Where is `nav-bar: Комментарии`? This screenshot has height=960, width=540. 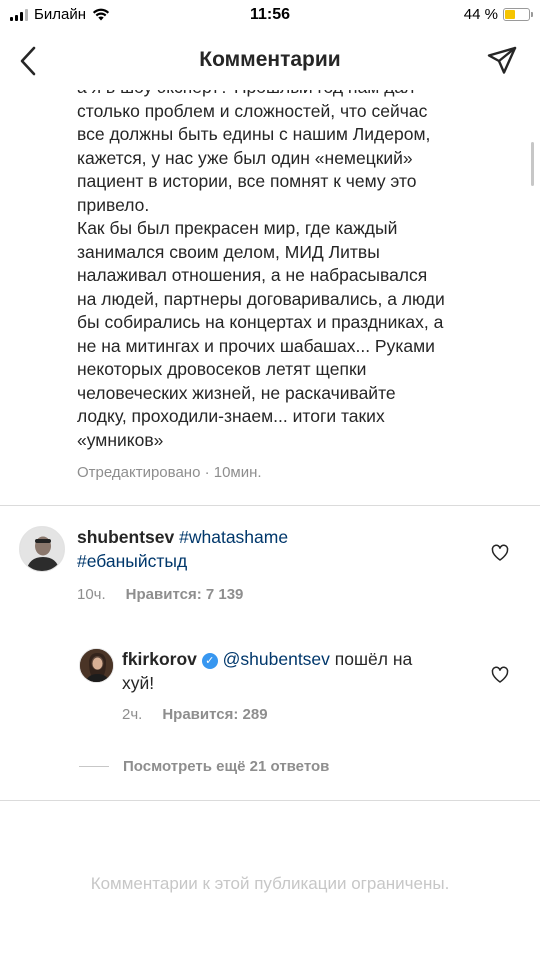 nav-bar: Комментарии is located at coordinates (270, 62).